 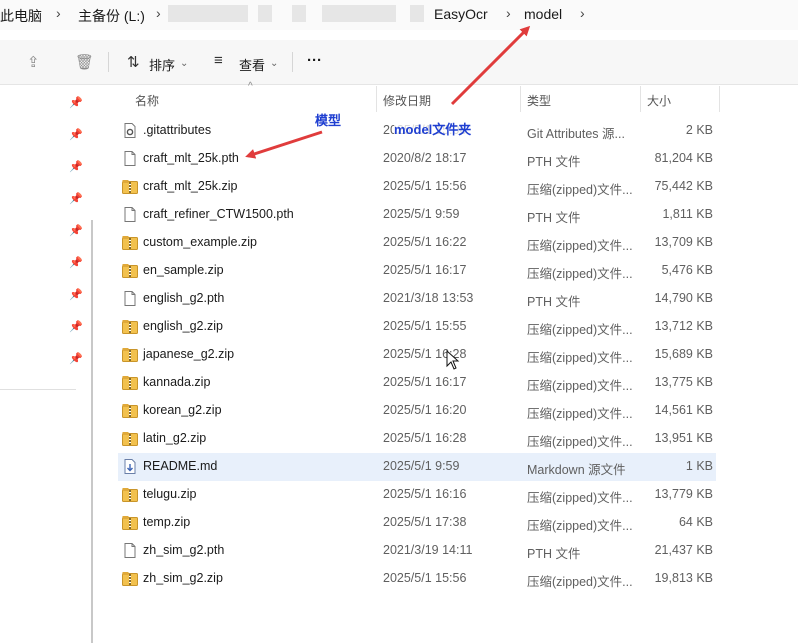 What do you see at coordinates (433, 128) in the screenshot?
I see `annotation-folder-label: model文件夹` at bounding box center [433, 128].